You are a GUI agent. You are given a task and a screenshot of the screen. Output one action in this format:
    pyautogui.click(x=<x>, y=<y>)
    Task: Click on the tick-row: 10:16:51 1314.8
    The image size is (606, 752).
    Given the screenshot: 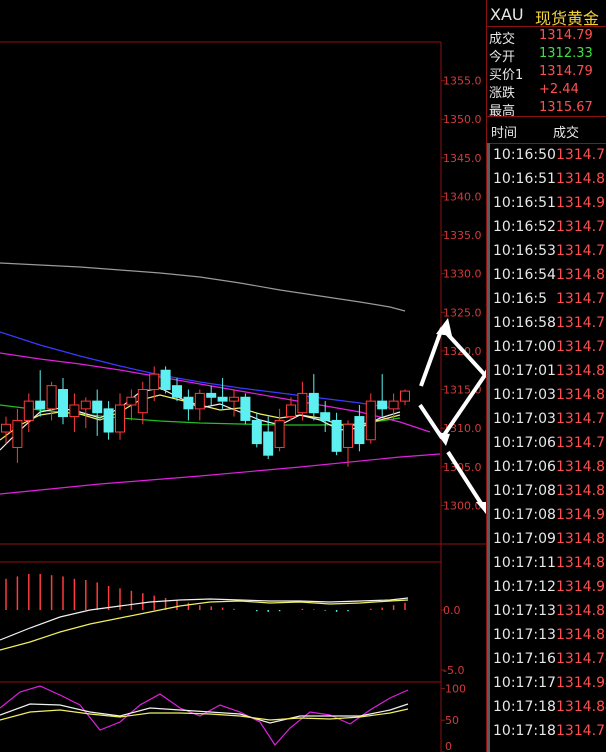 What is the action you would take?
    pyautogui.click(x=546, y=180)
    